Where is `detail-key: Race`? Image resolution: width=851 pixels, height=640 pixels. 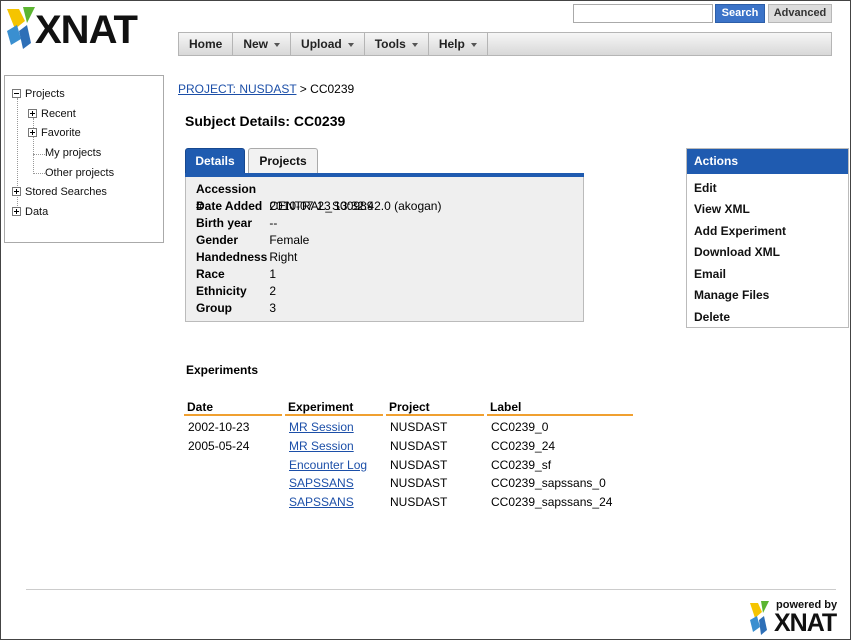
detail-key: Race is located at coordinates (210, 274).